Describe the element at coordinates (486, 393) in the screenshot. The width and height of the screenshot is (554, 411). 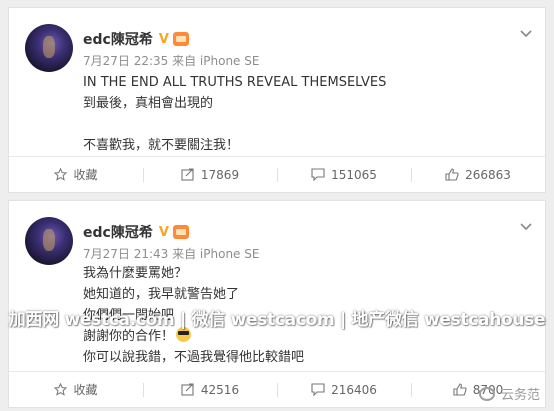
I see `wechat-icon` at that location.